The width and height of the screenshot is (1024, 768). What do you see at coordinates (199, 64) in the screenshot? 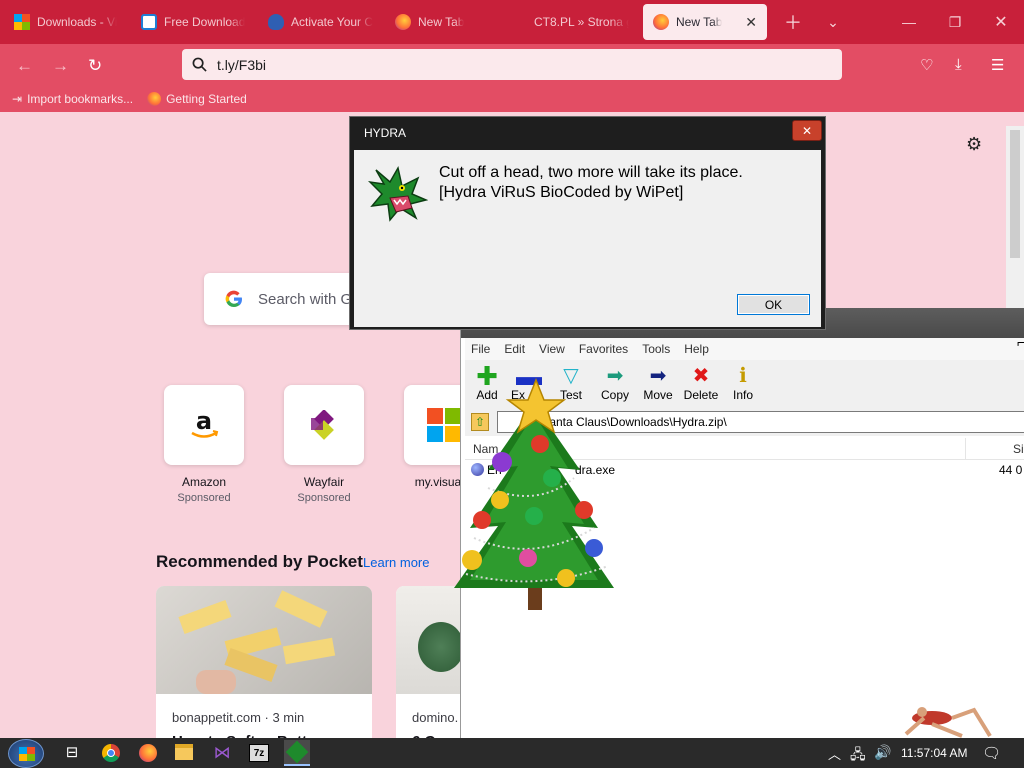
I see `search-icon` at bounding box center [199, 64].